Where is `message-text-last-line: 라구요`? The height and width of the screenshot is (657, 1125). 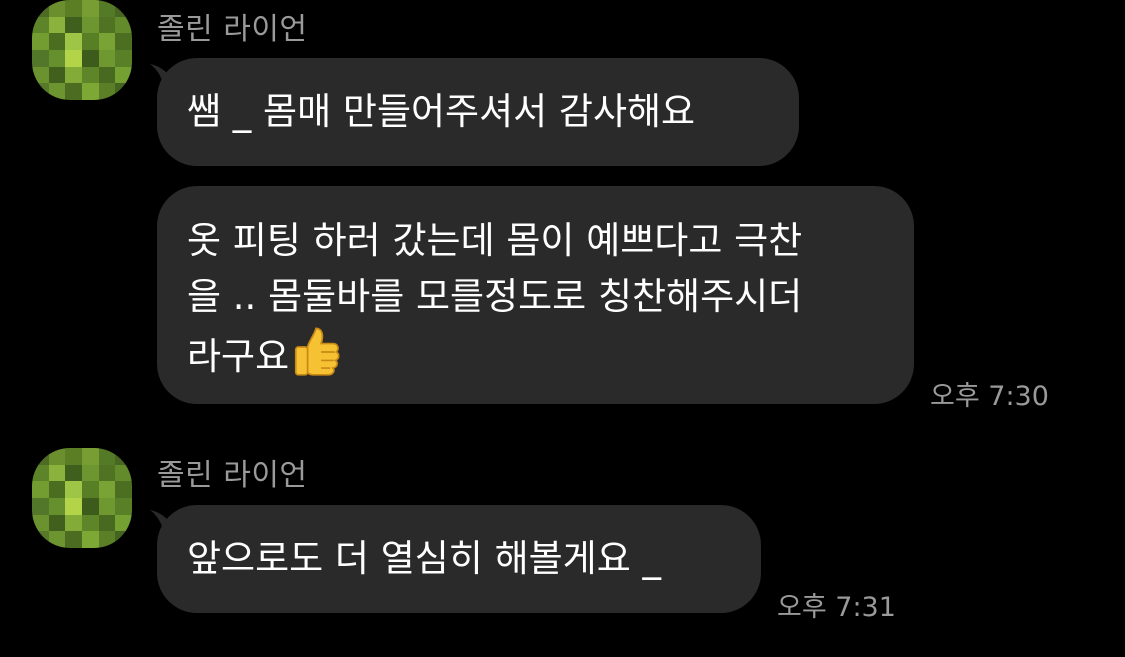
message-text-last-line: 라구요 is located at coordinates (535, 355).